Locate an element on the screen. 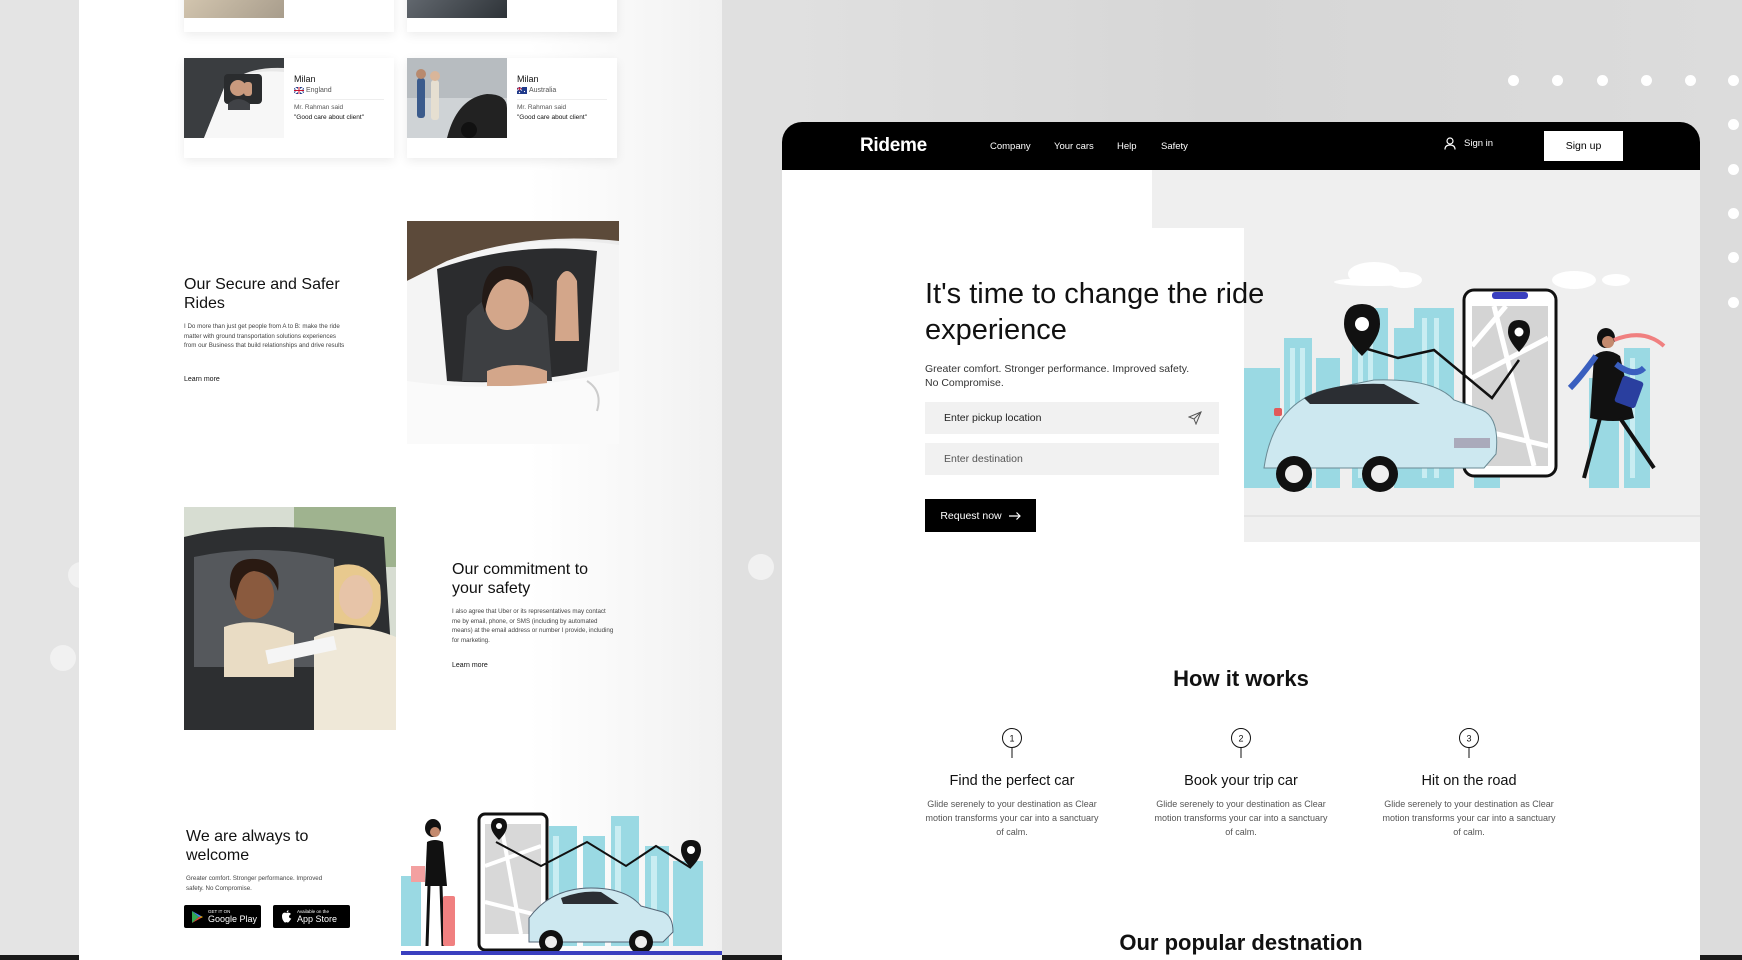 This screenshot has height=960, width=1742. apple-icon is located at coordinates (287, 916).